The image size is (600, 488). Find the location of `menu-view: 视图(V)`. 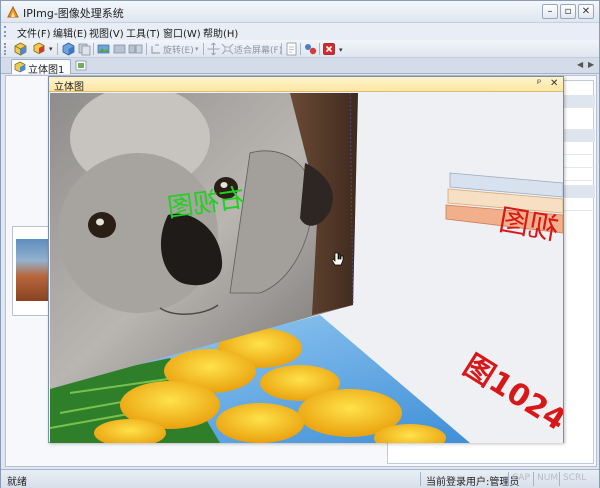

menu-view: 视图(V) is located at coordinates (106, 32).